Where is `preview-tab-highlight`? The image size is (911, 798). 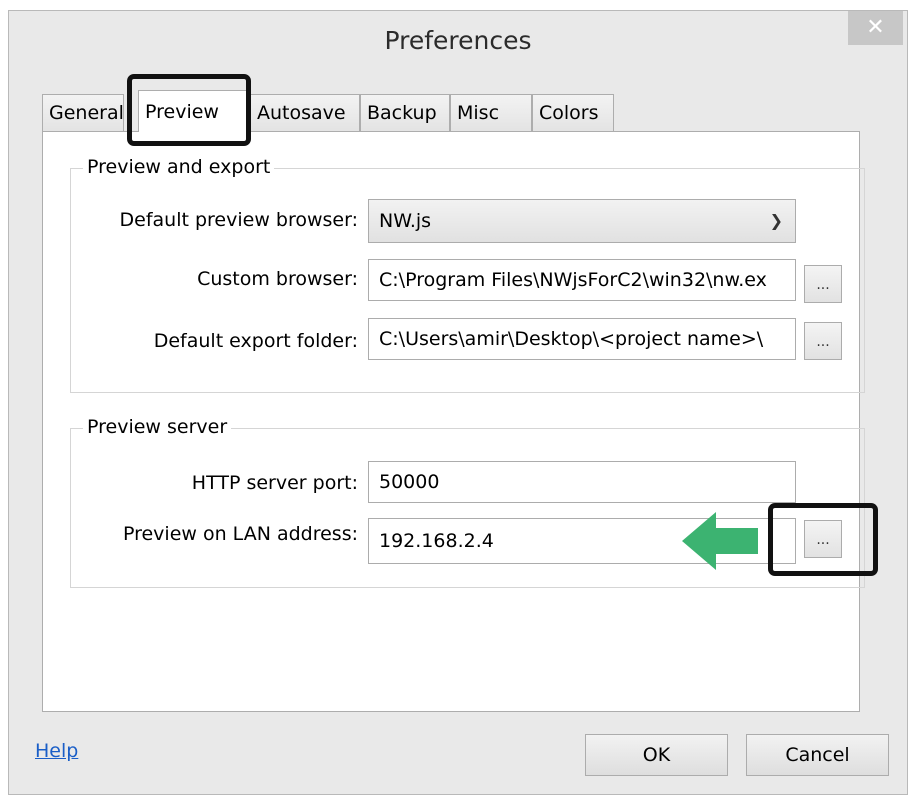
preview-tab-highlight is located at coordinates (189, 110).